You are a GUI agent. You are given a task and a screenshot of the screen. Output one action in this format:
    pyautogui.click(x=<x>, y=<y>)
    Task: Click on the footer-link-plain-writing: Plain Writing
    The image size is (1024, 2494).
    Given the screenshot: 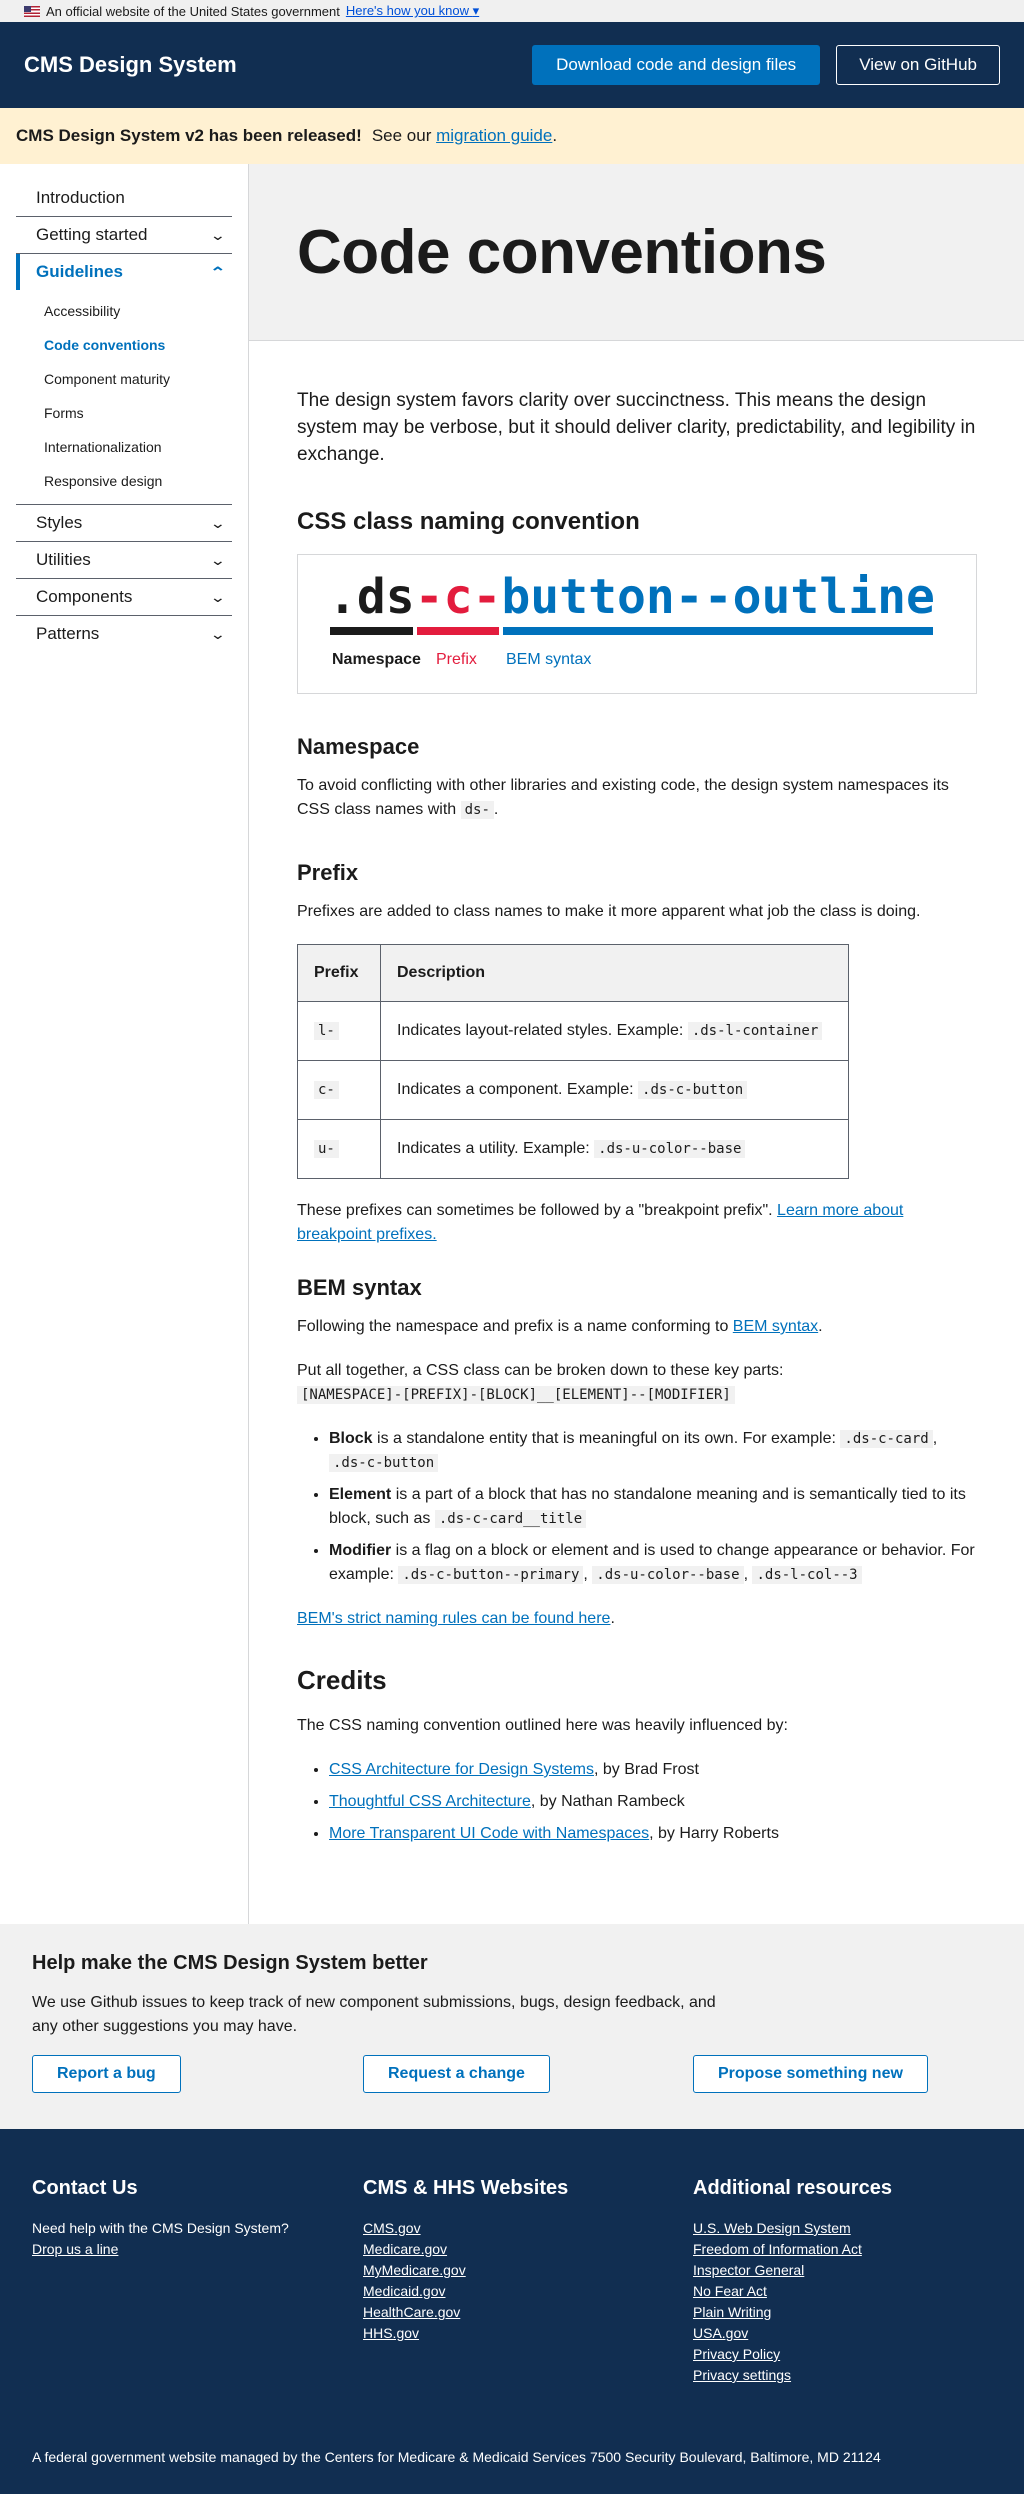 What is the action you would take?
    pyautogui.click(x=792, y=2312)
    